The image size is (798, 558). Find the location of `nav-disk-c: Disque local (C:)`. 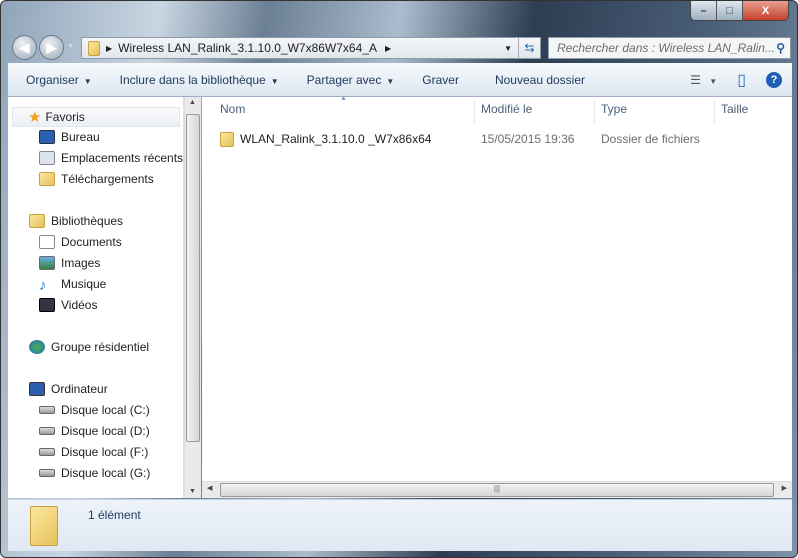

nav-disk-c: Disque local (C:) is located at coordinates (94, 410).